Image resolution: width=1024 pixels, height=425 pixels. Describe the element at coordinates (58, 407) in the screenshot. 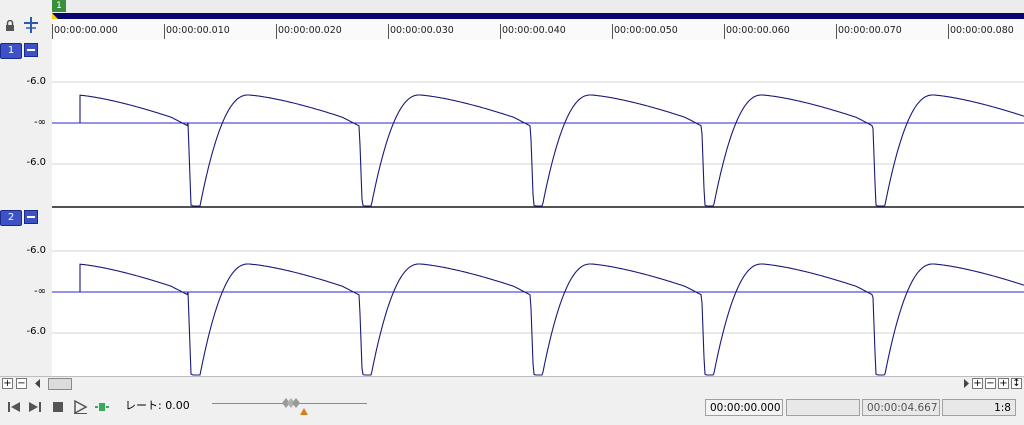

I see `stop-icon` at that location.